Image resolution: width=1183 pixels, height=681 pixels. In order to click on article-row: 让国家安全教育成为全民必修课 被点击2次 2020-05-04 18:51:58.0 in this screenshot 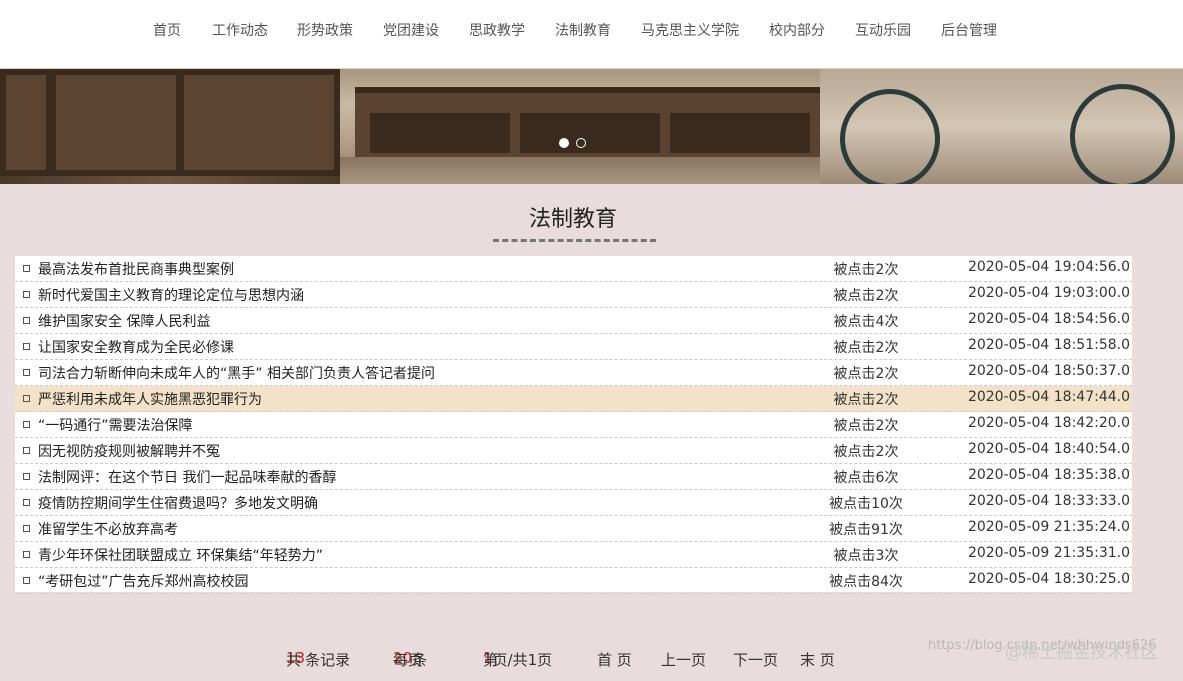, I will do `click(573, 347)`.